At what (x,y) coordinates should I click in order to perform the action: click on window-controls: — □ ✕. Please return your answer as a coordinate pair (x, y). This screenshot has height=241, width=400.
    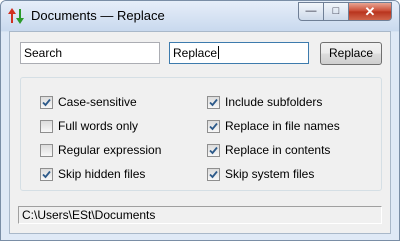
    Looking at the image, I should click on (345, 11).